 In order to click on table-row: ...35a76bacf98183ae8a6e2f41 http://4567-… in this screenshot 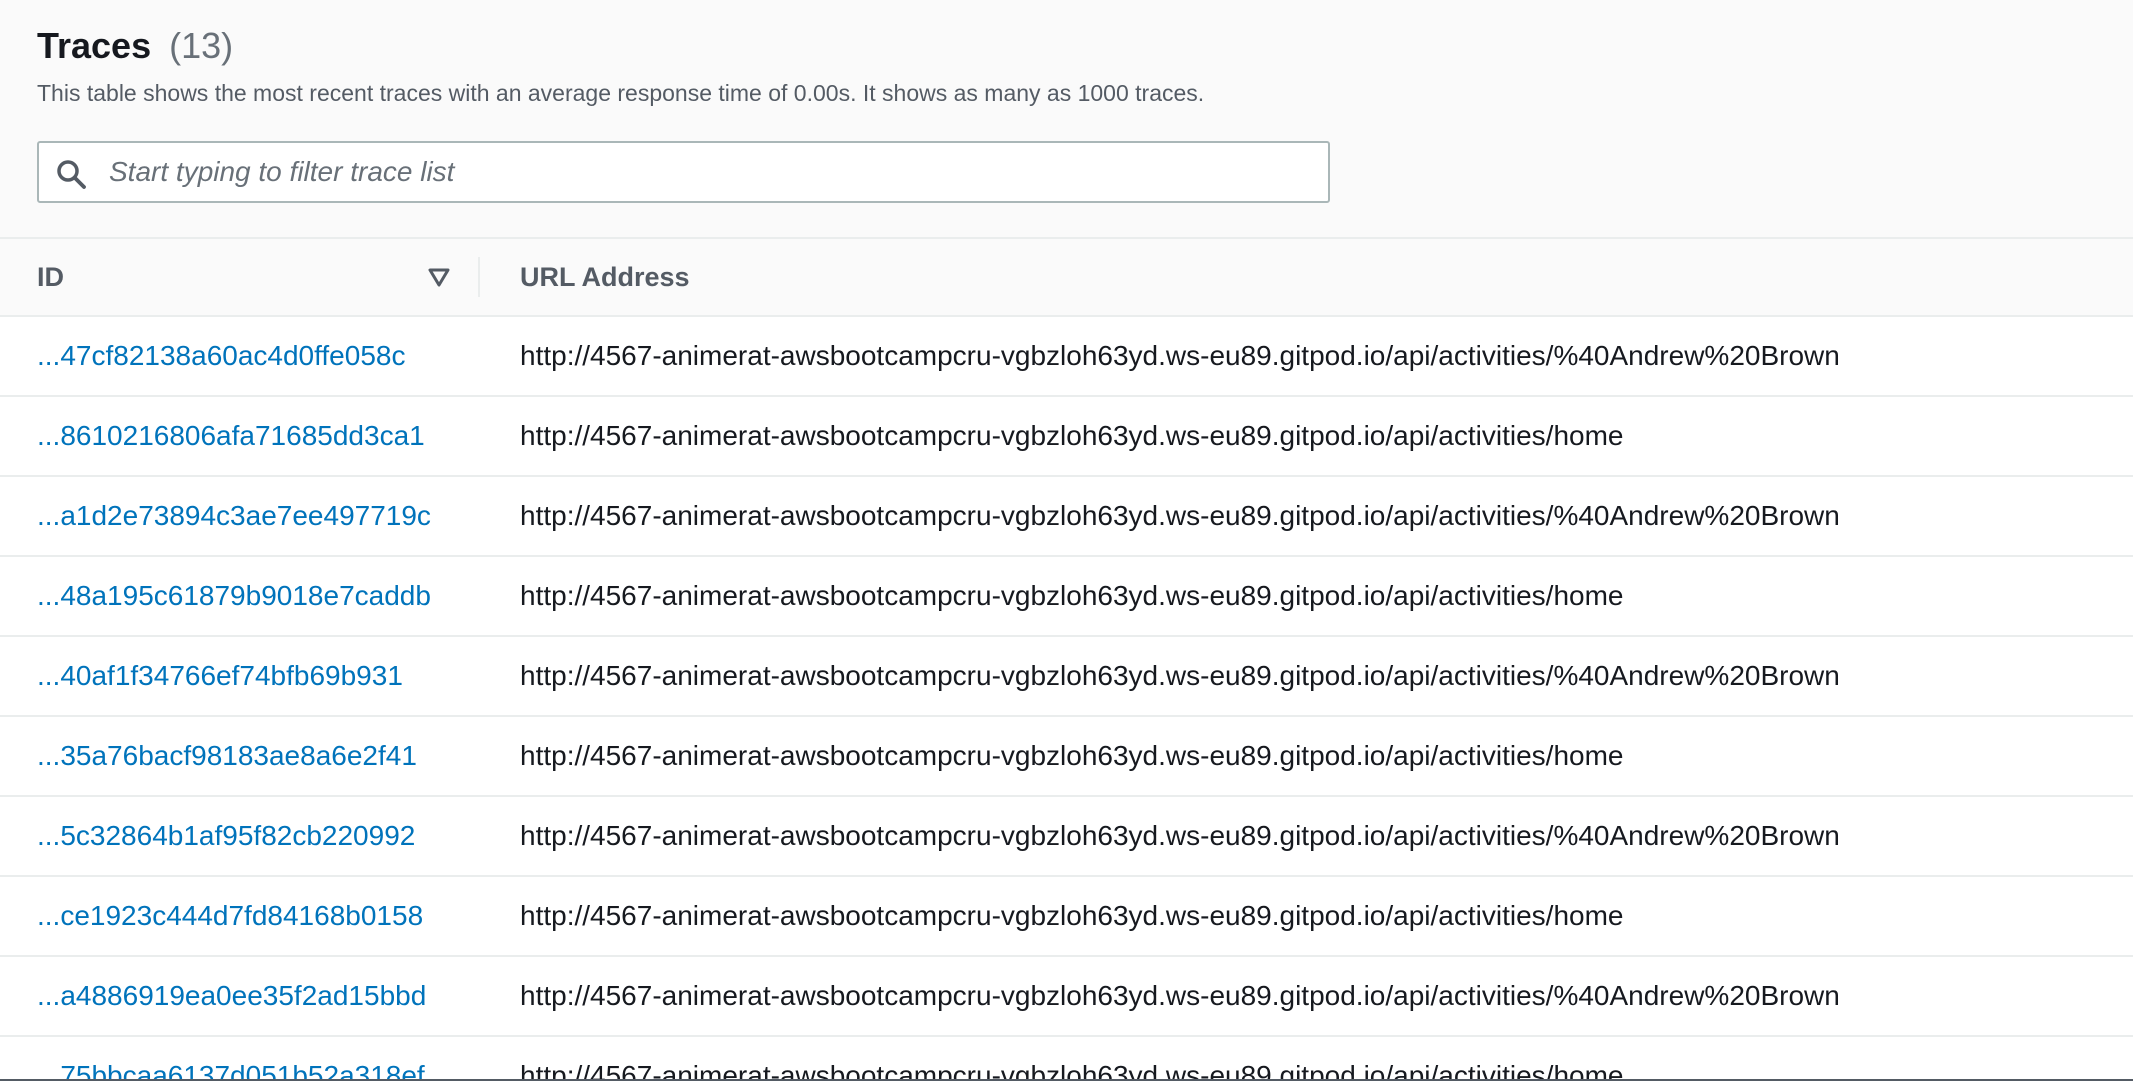, I will do `click(1066, 757)`.